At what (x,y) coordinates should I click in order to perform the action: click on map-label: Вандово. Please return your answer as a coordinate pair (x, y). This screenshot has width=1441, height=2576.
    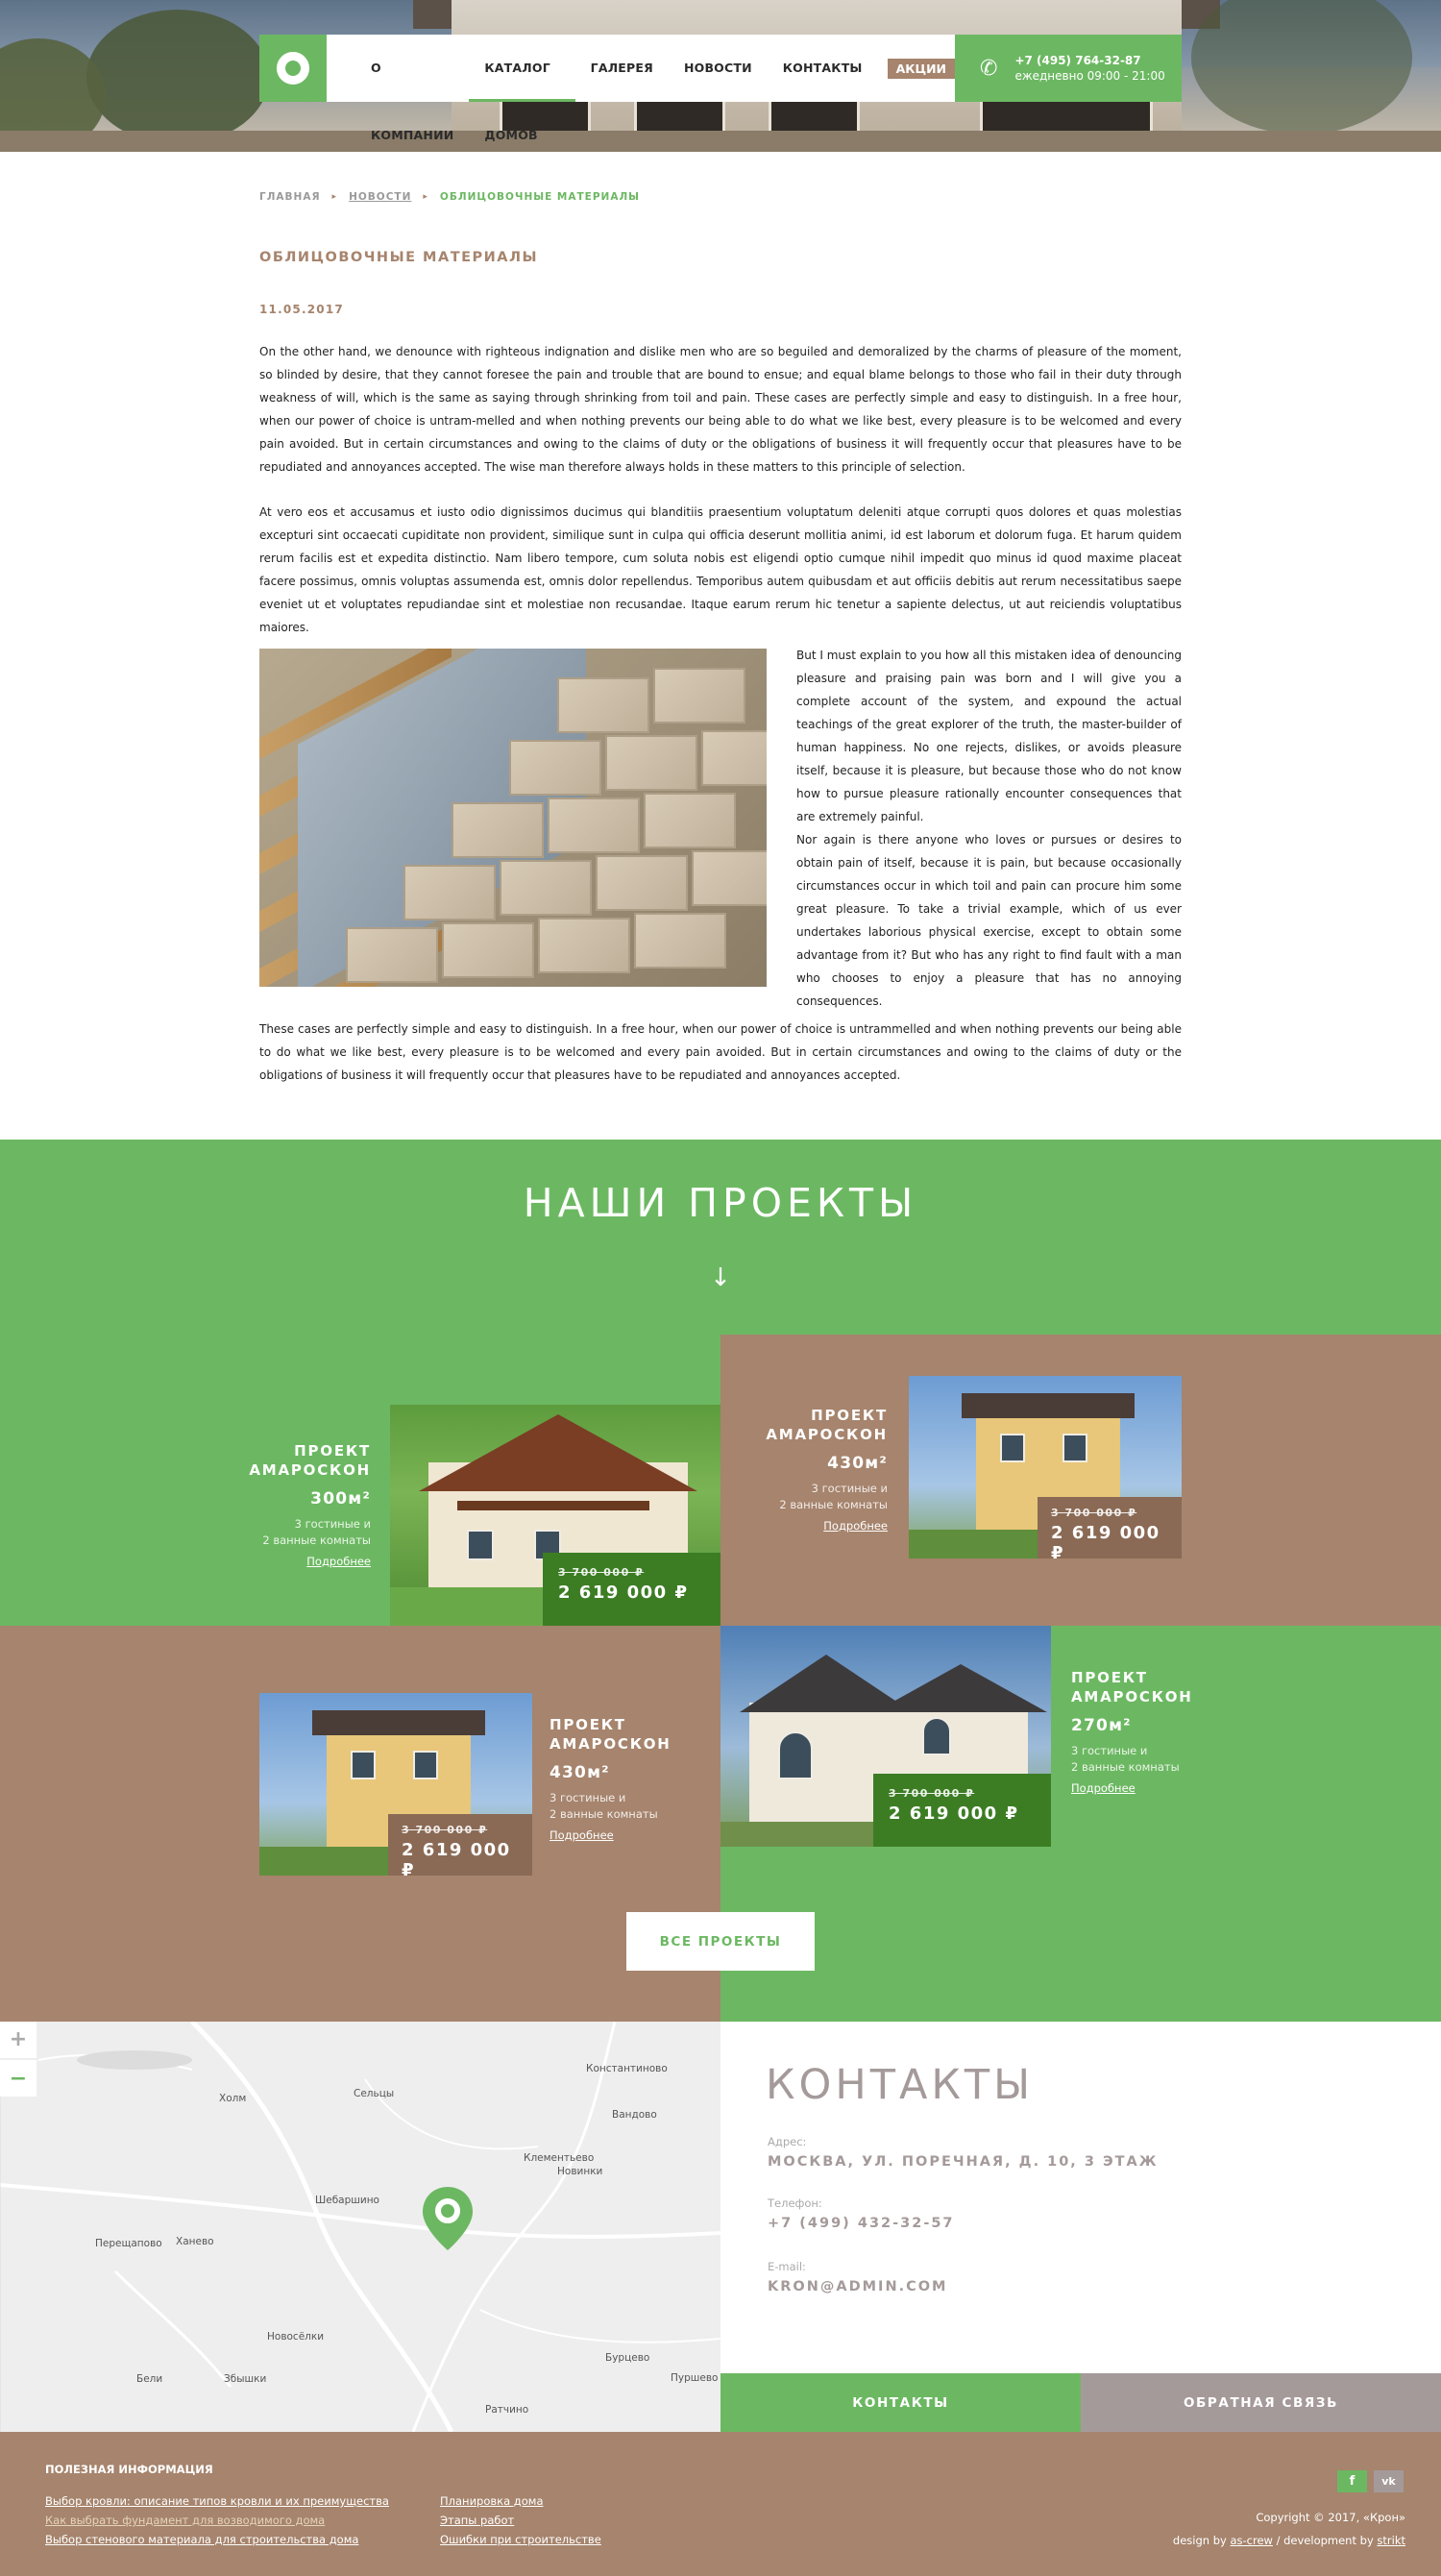
    Looking at the image, I should click on (634, 2115).